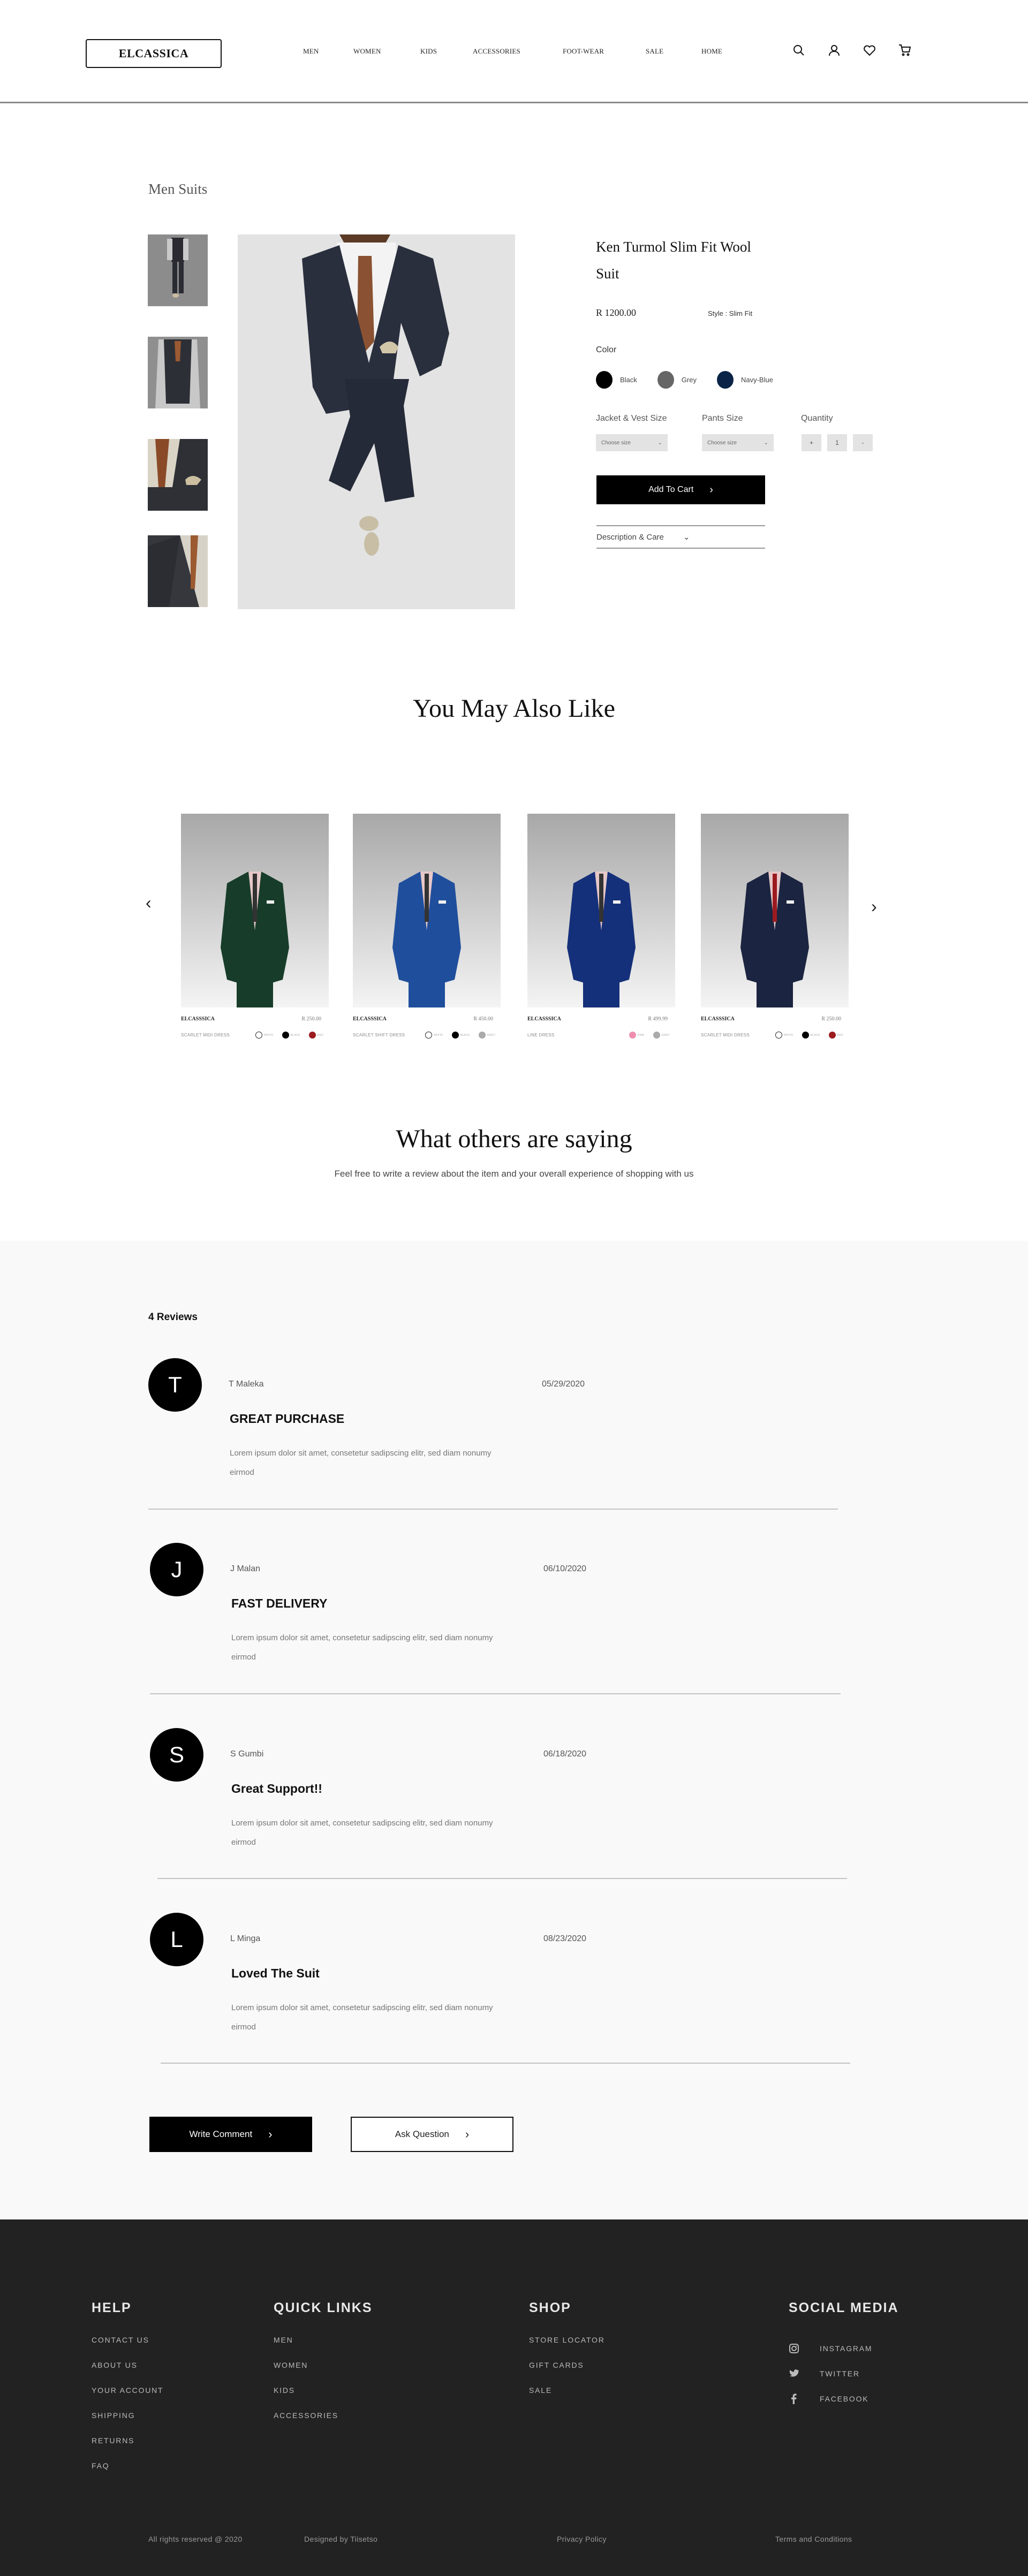 The height and width of the screenshot is (2576, 1028). What do you see at coordinates (127, 2423) in the screenshot?
I see `footer-link-shipping: SHIPPING` at bounding box center [127, 2423].